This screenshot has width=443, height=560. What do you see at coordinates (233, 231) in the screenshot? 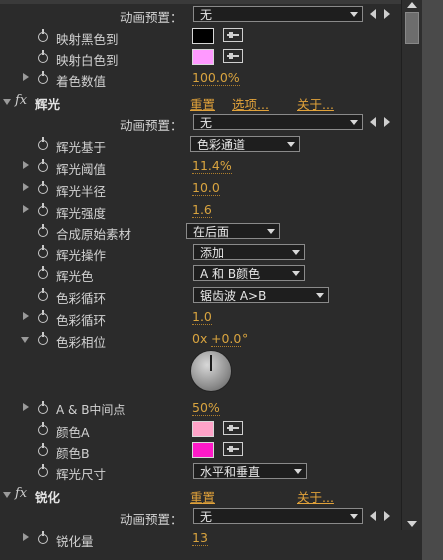
I see `composite-dropdown: 在后面` at bounding box center [233, 231].